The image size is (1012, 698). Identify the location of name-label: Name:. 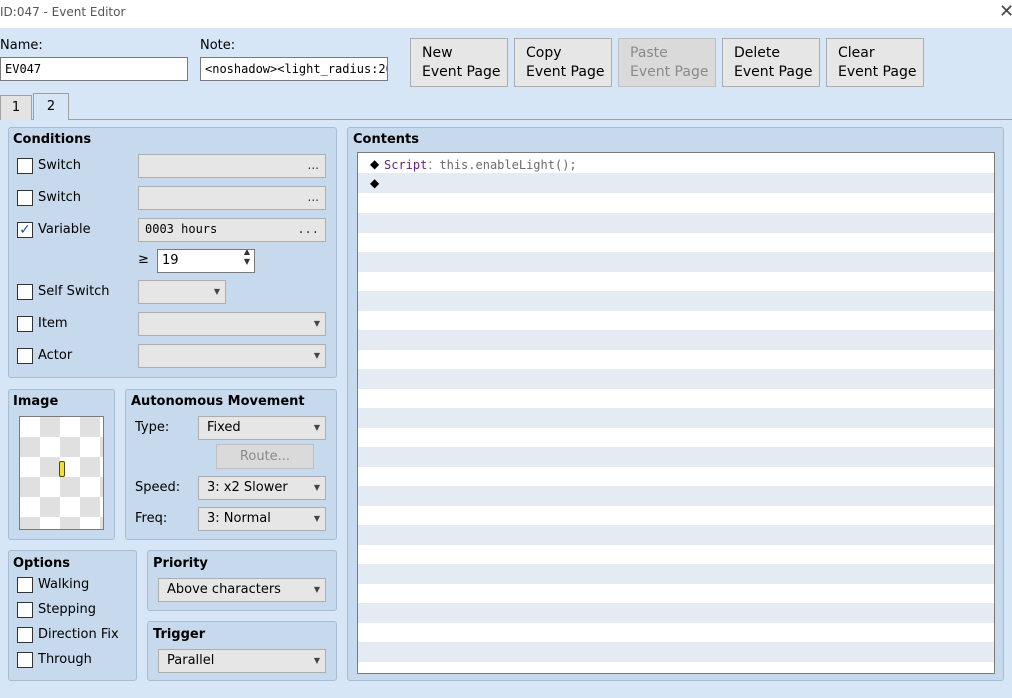
(21, 45).